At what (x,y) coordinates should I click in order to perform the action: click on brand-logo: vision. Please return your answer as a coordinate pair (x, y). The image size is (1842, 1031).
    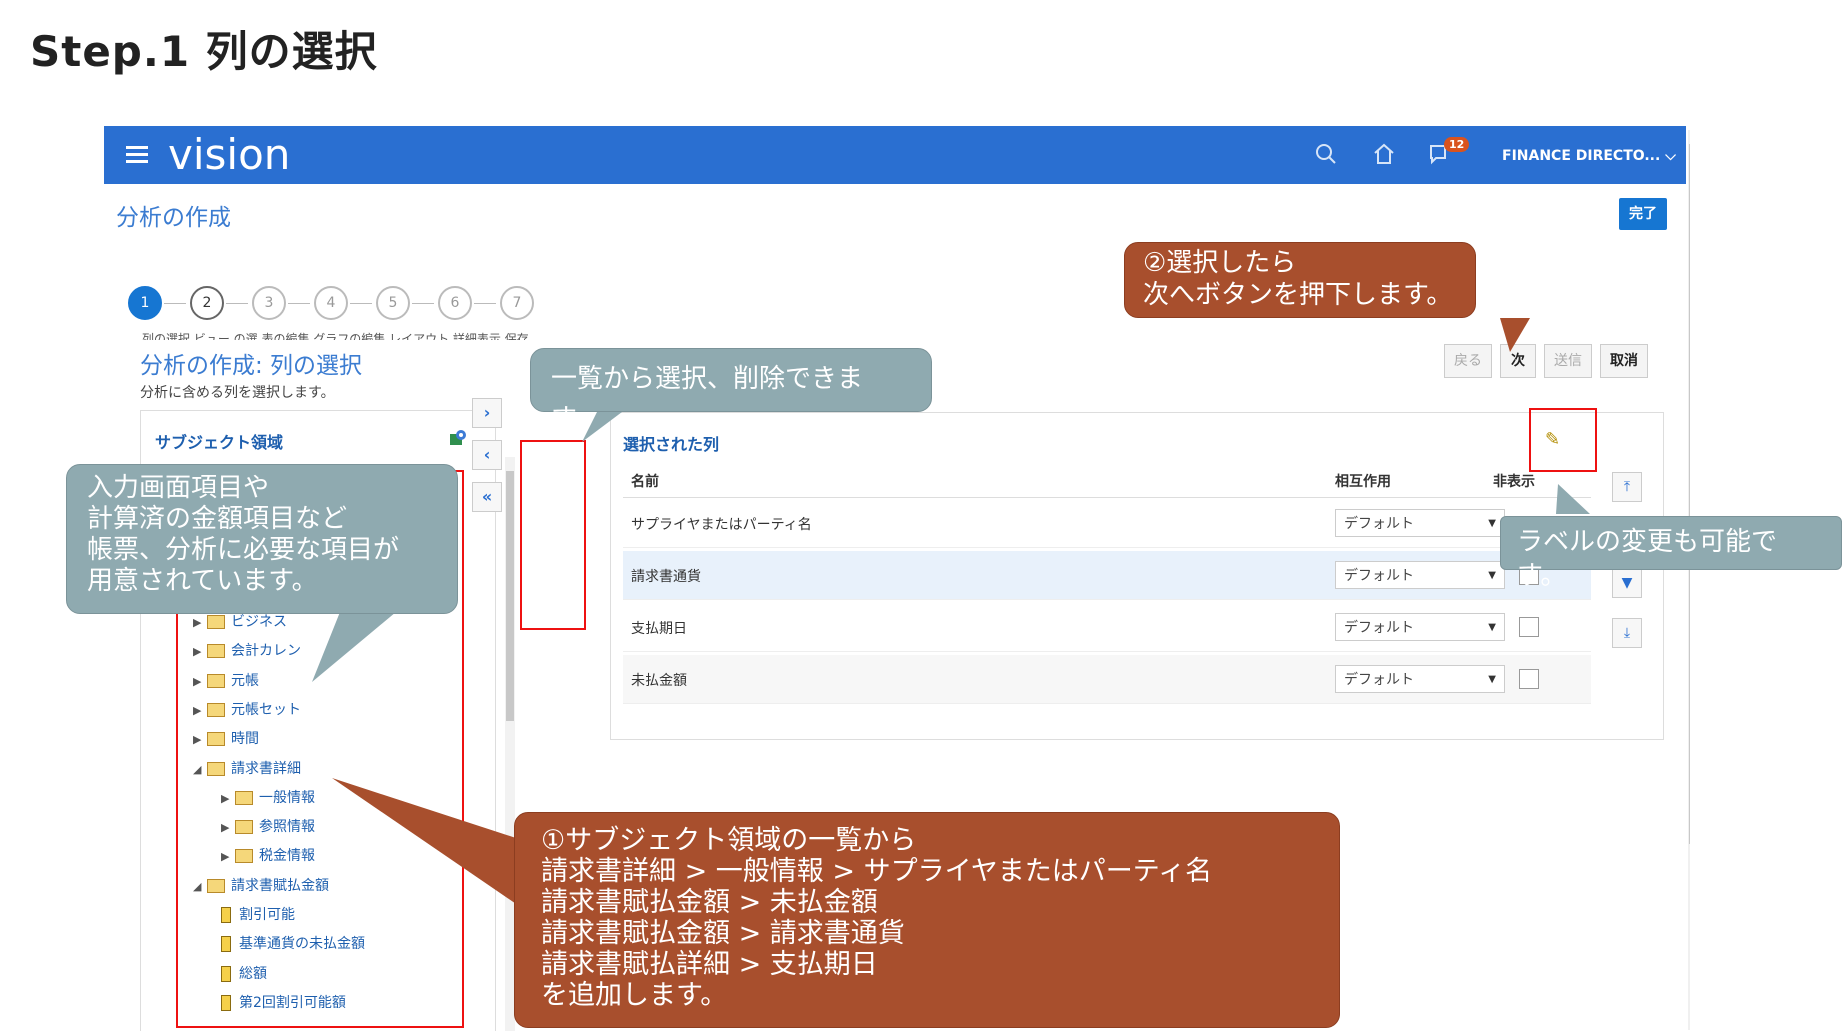
    Looking at the image, I should click on (229, 154).